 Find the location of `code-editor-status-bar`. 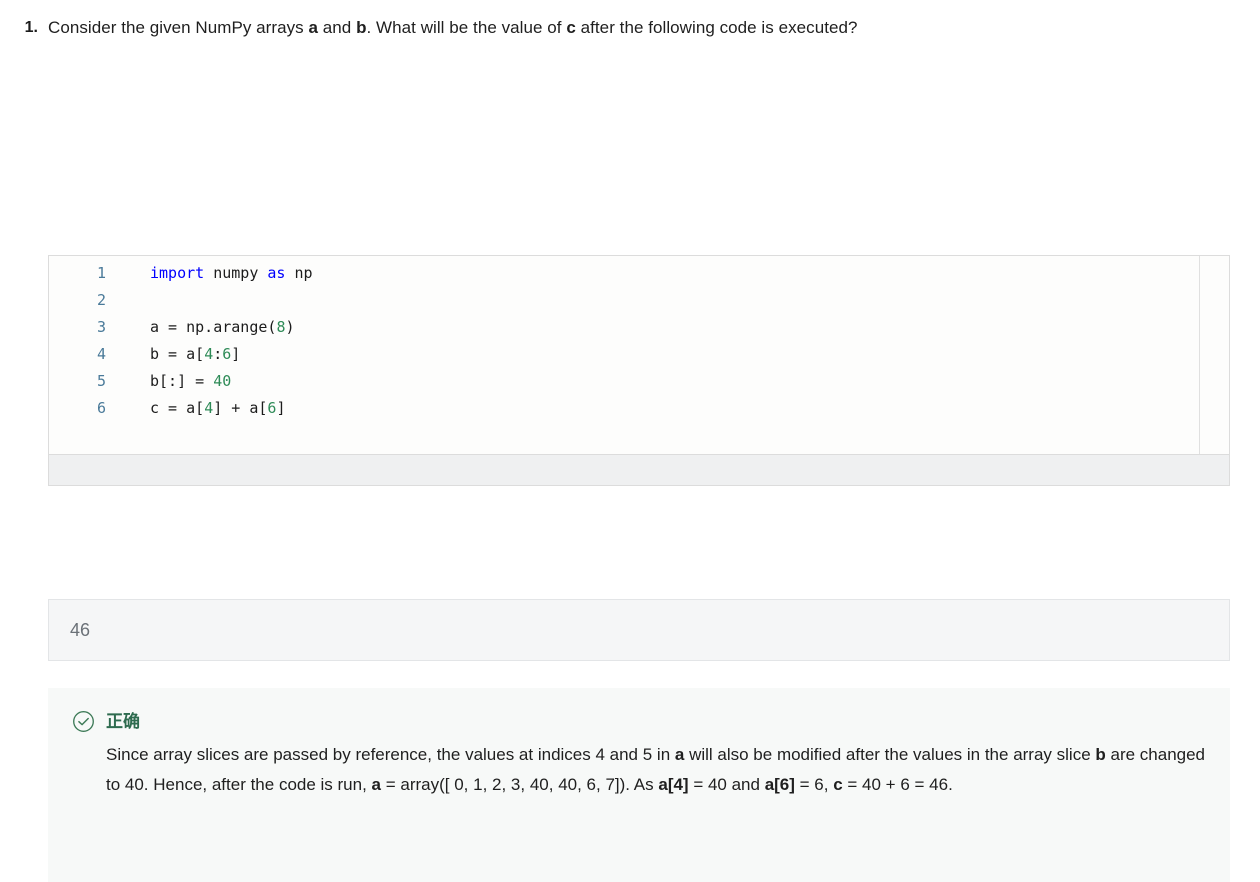

code-editor-status-bar is located at coordinates (639, 469).